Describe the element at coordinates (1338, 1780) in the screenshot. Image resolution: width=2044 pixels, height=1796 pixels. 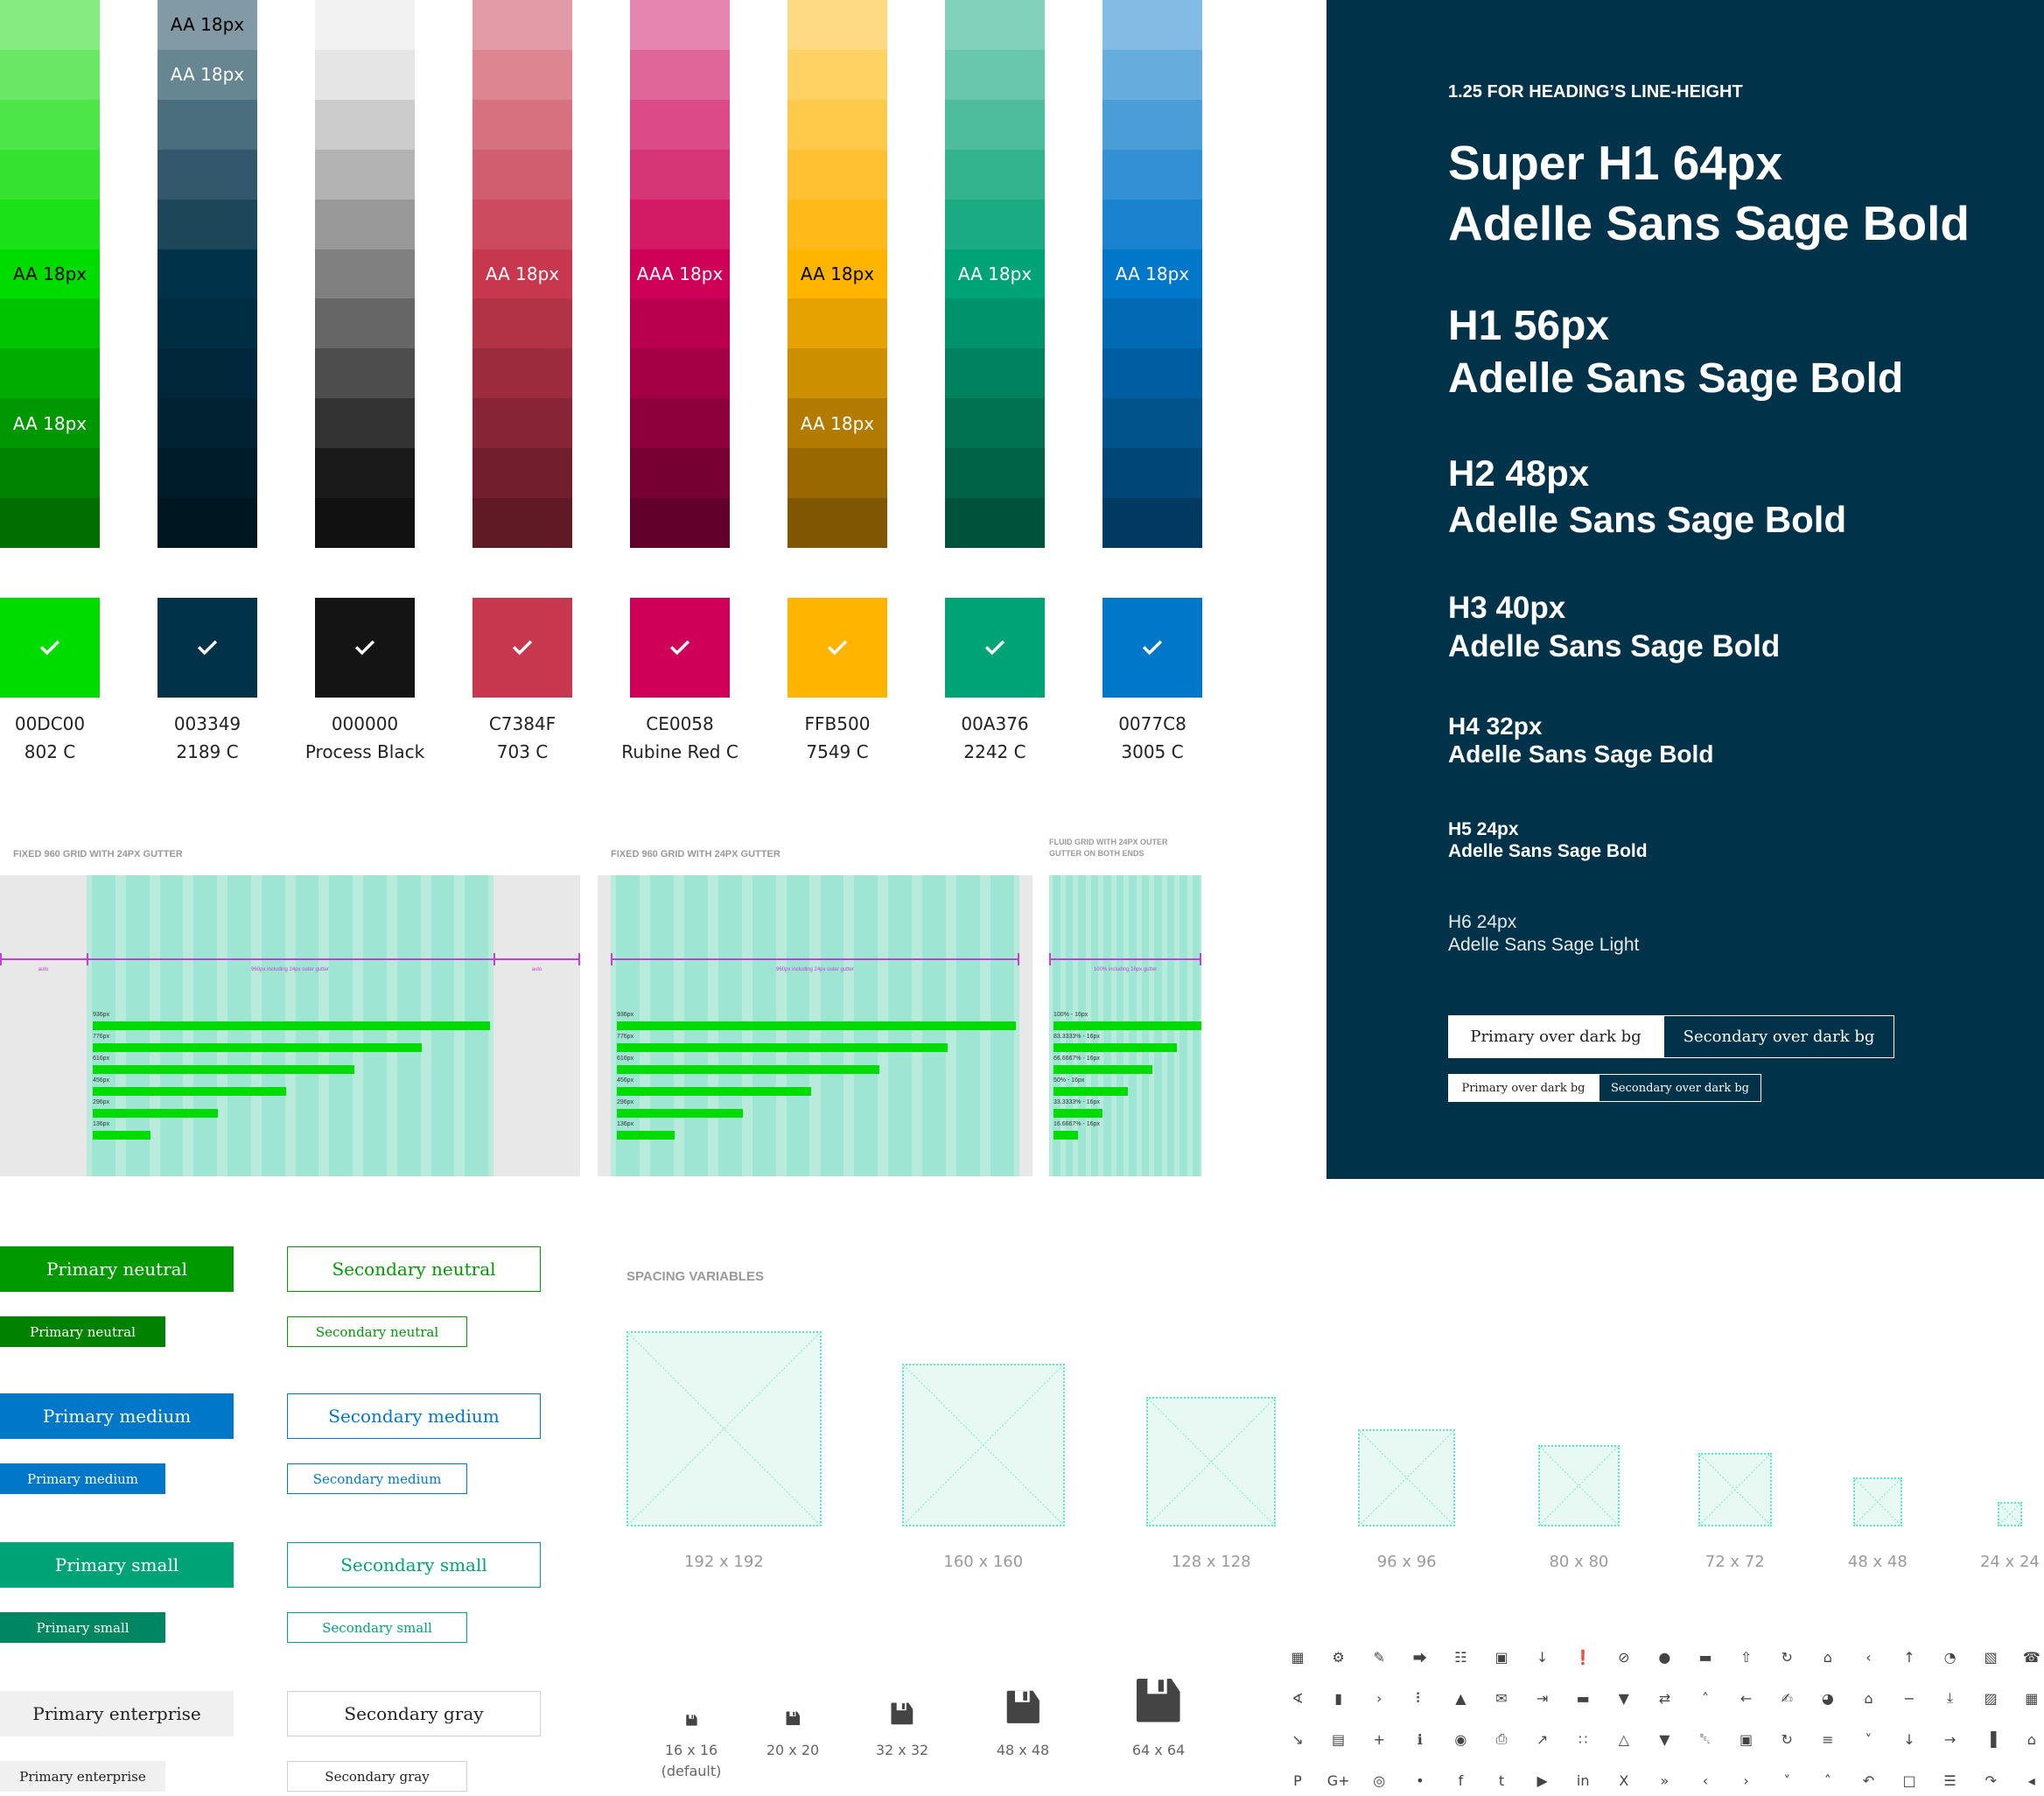
I see `google-plus-icon: G+` at that location.